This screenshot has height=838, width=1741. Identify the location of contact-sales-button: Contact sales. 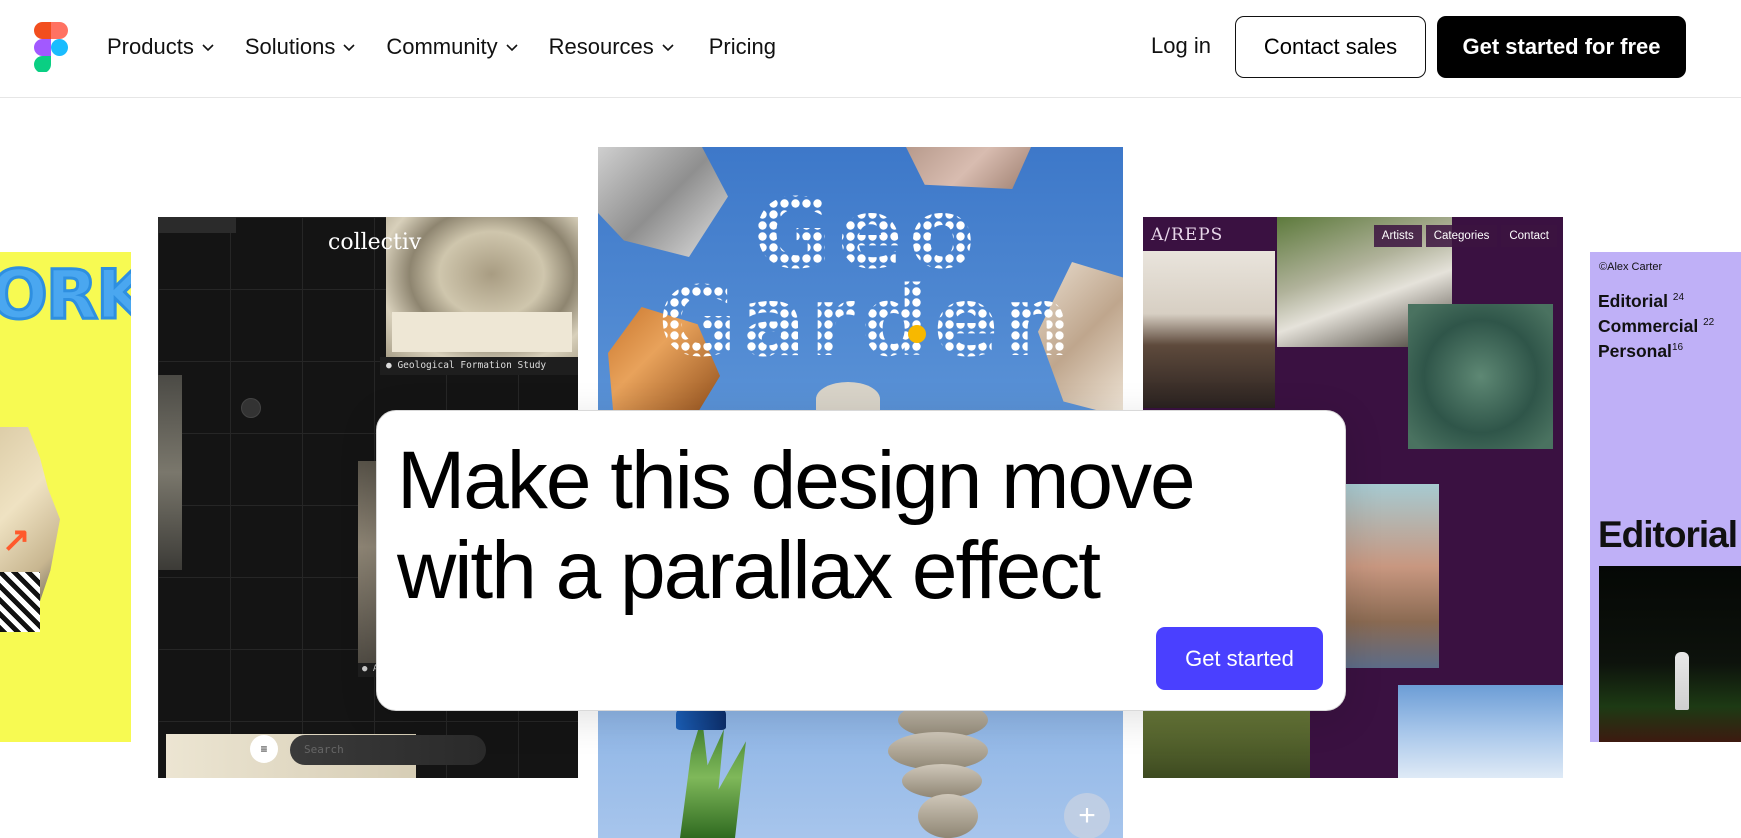
(1330, 47).